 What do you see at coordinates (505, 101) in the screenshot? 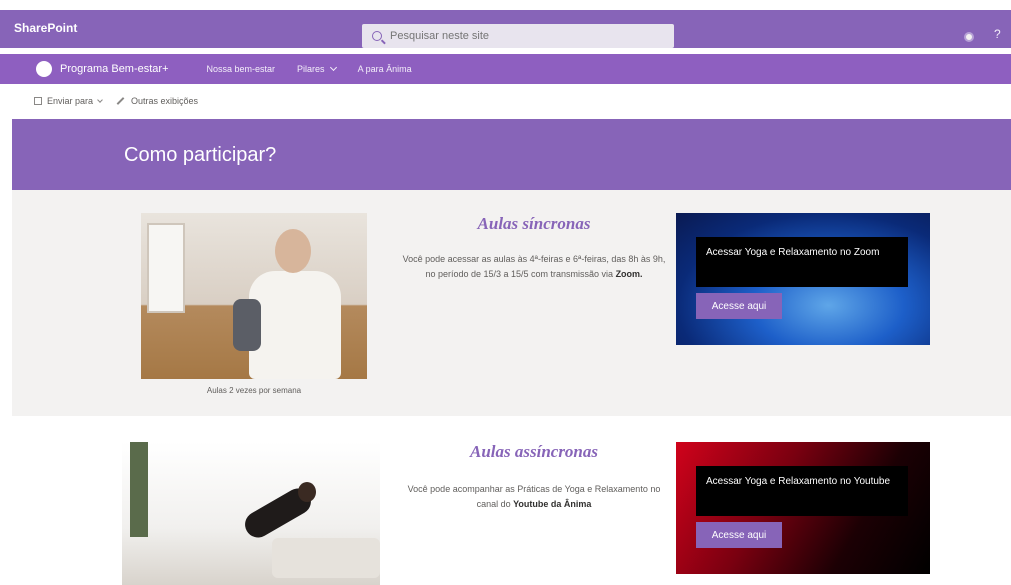
I see `command-bar: Enviar para Outras exibições` at bounding box center [505, 101].